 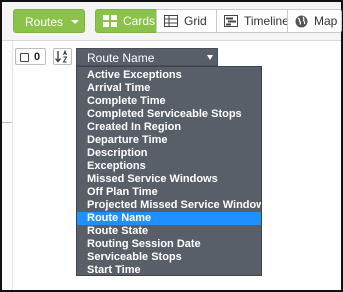 I want to click on sort-option: Active Exceptions, so click(x=169, y=75).